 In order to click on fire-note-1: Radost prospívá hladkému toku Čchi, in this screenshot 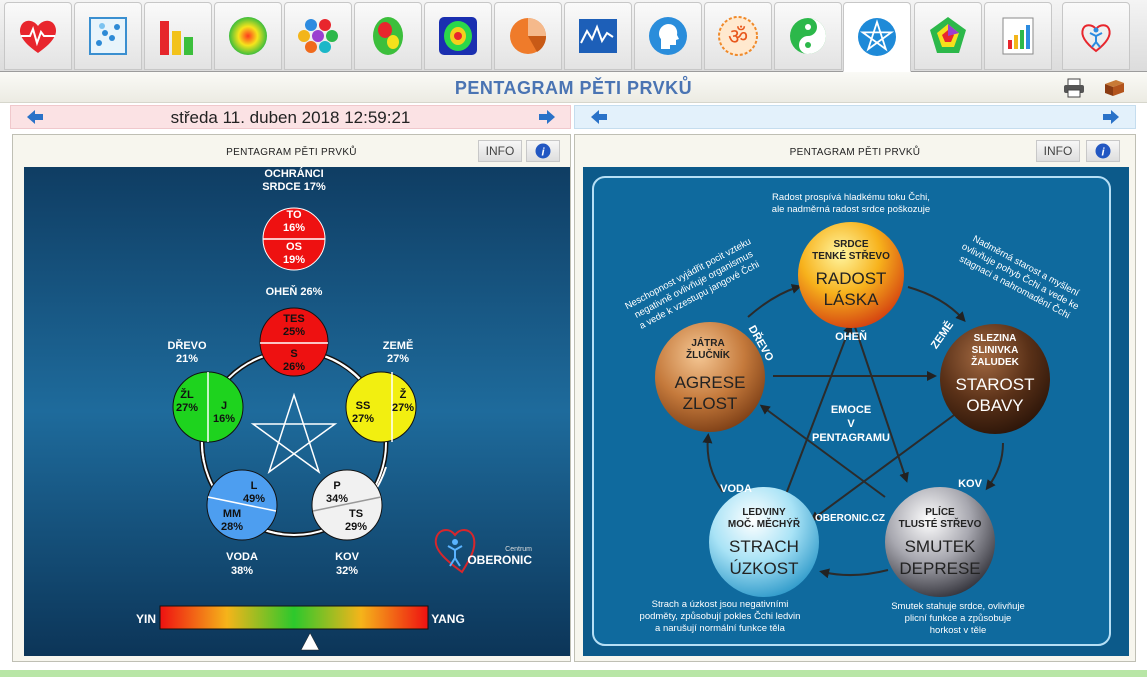, I will do `click(851, 197)`.